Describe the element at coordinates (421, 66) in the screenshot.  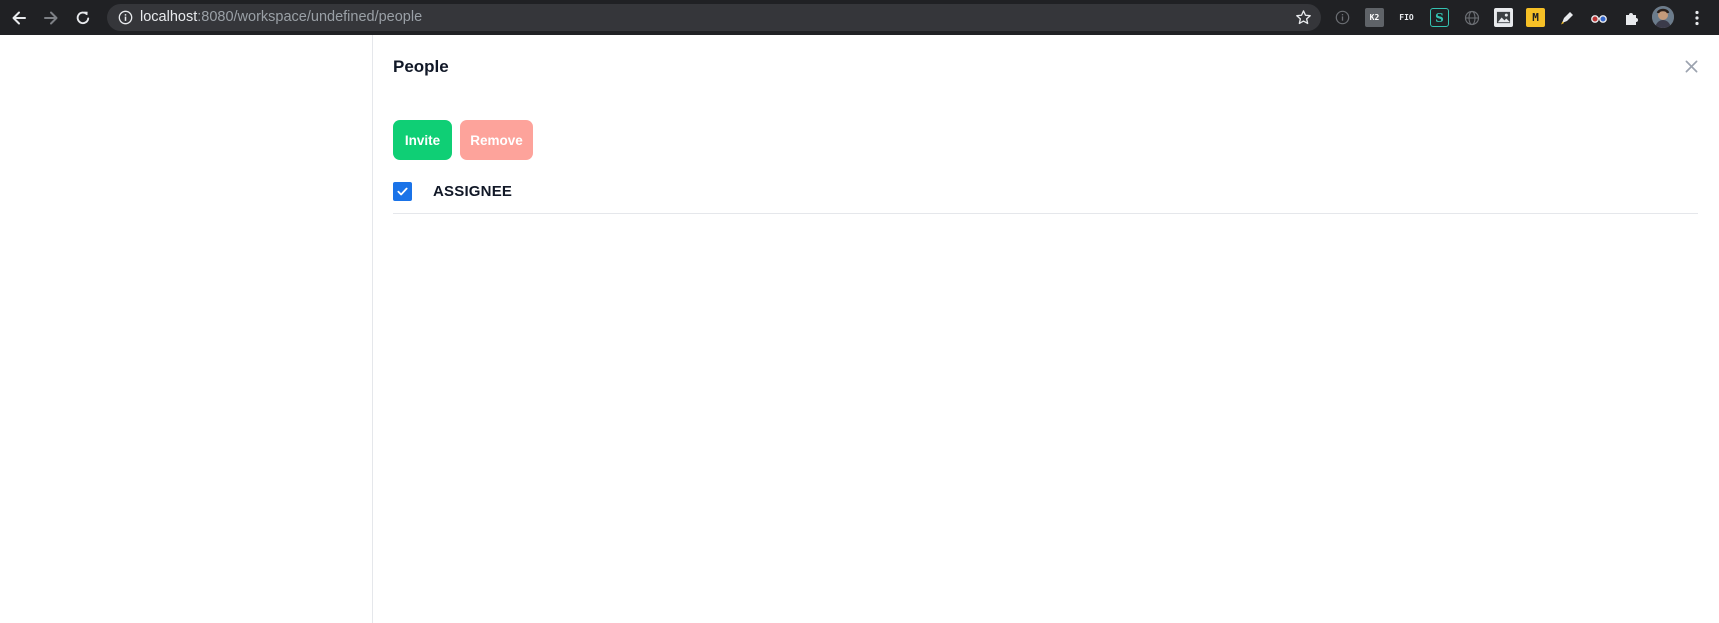
I see `page-title: People` at that location.